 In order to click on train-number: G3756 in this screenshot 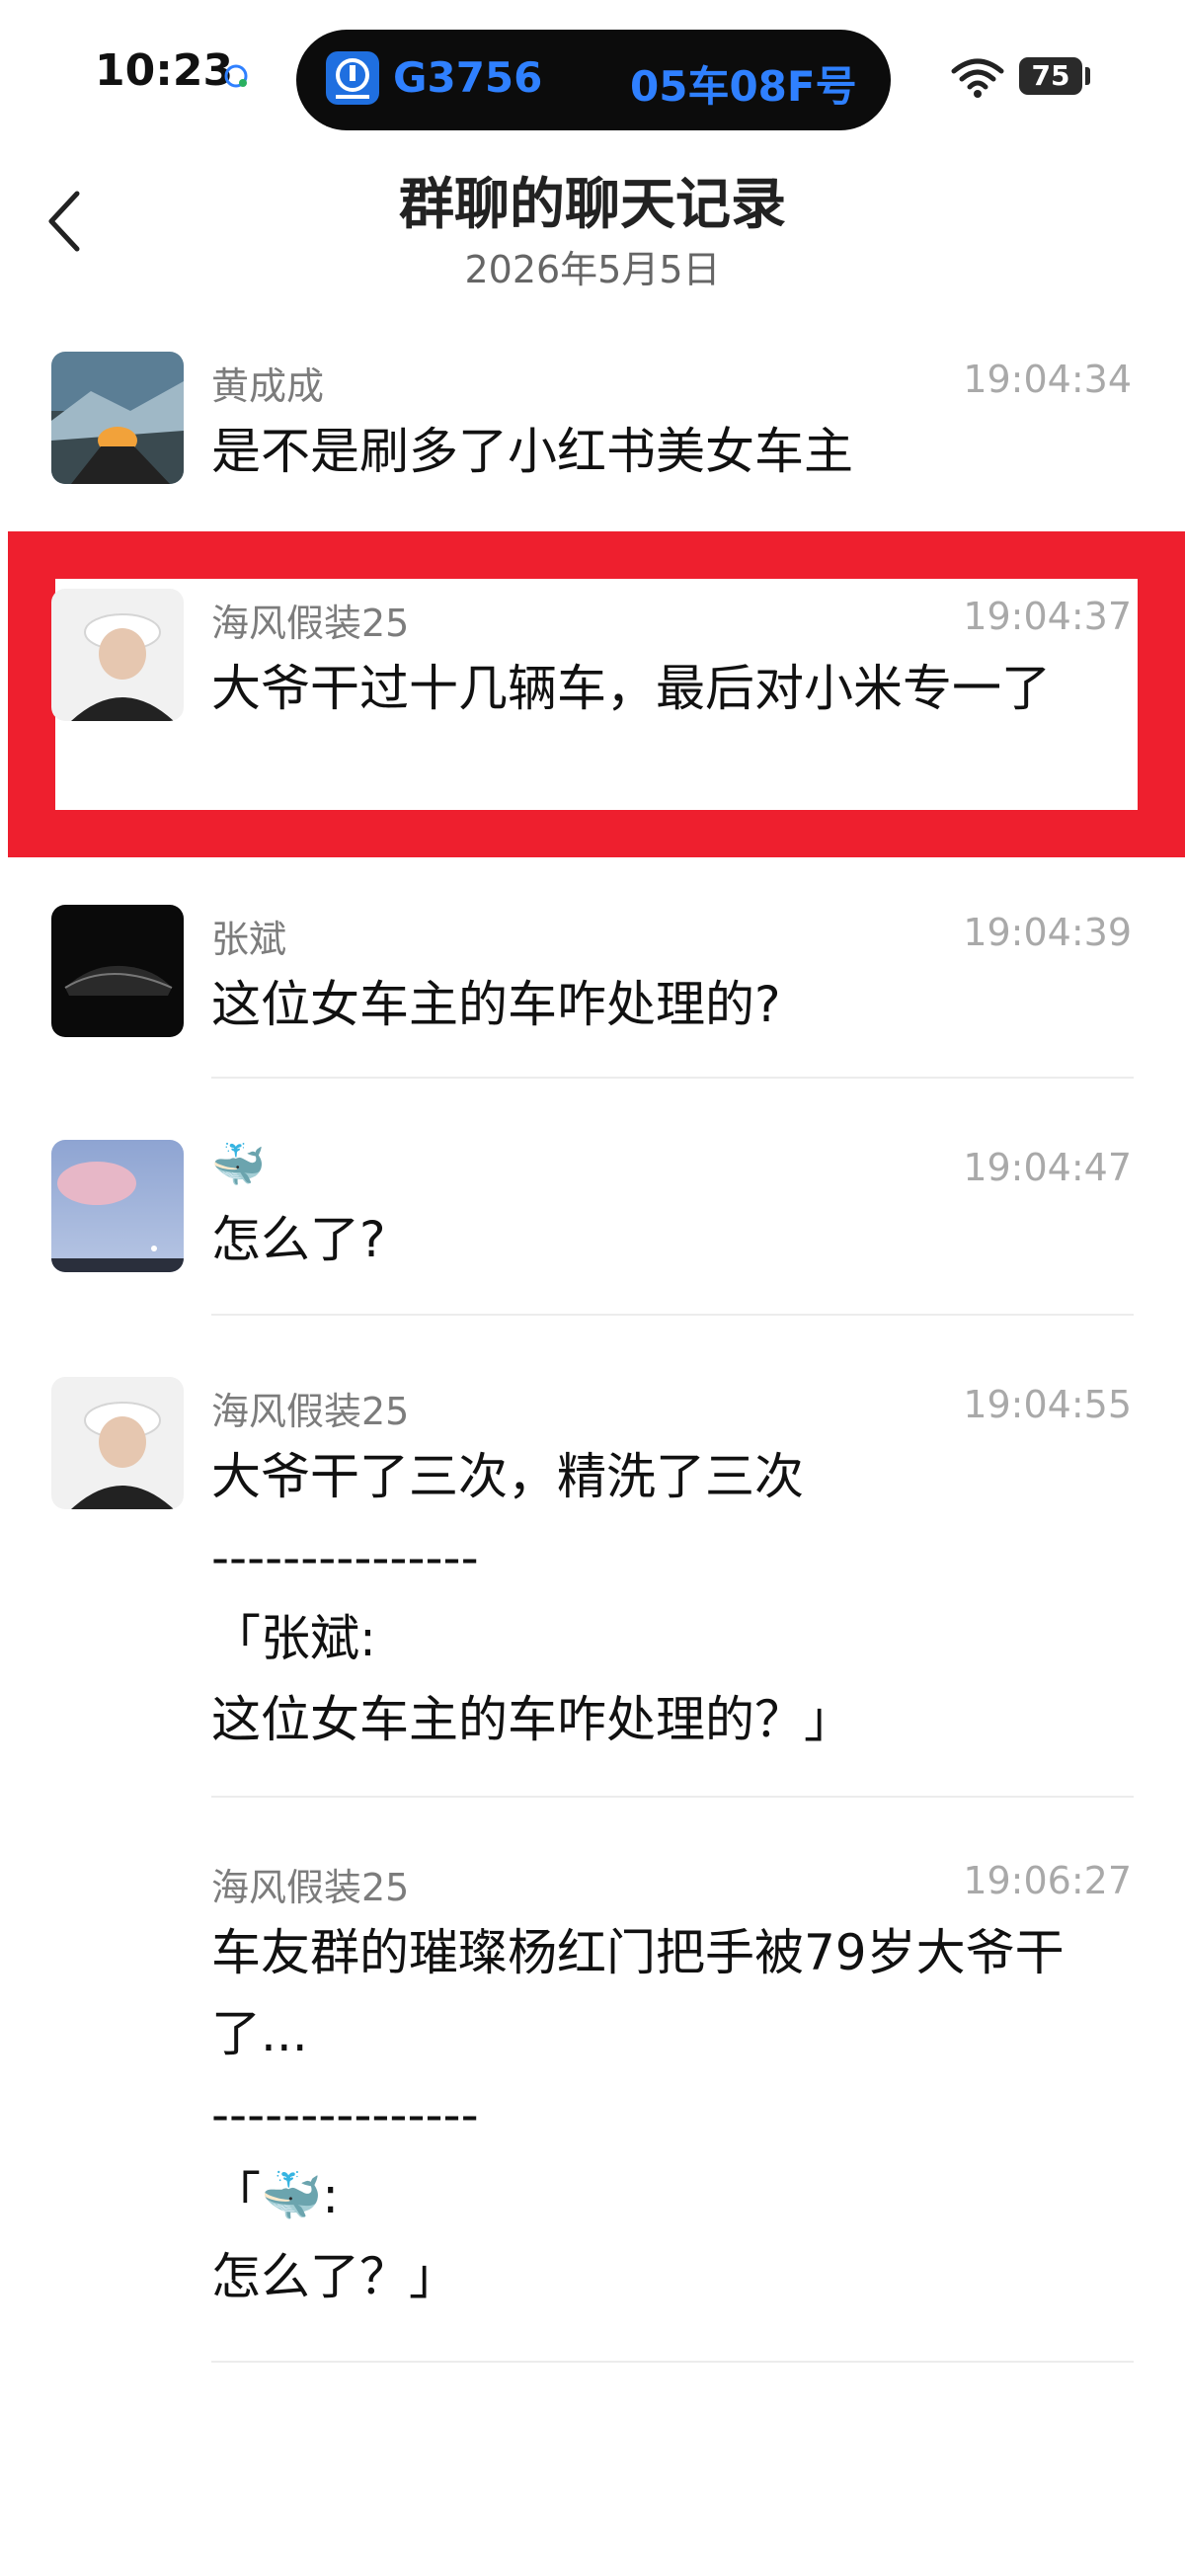, I will do `click(468, 77)`.